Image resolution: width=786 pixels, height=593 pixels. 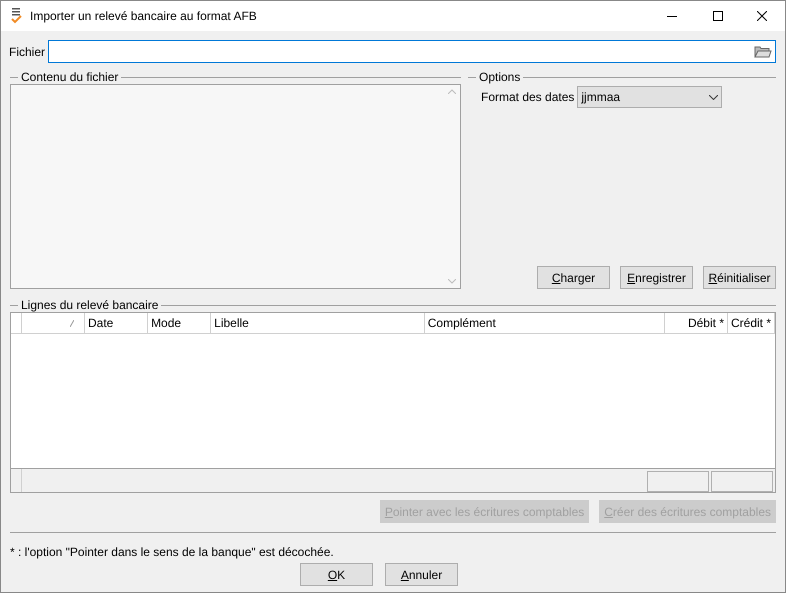 I want to click on footnote: * : l'option "Pointer dans le sens de la banque" est décochée., so click(x=172, y=552).